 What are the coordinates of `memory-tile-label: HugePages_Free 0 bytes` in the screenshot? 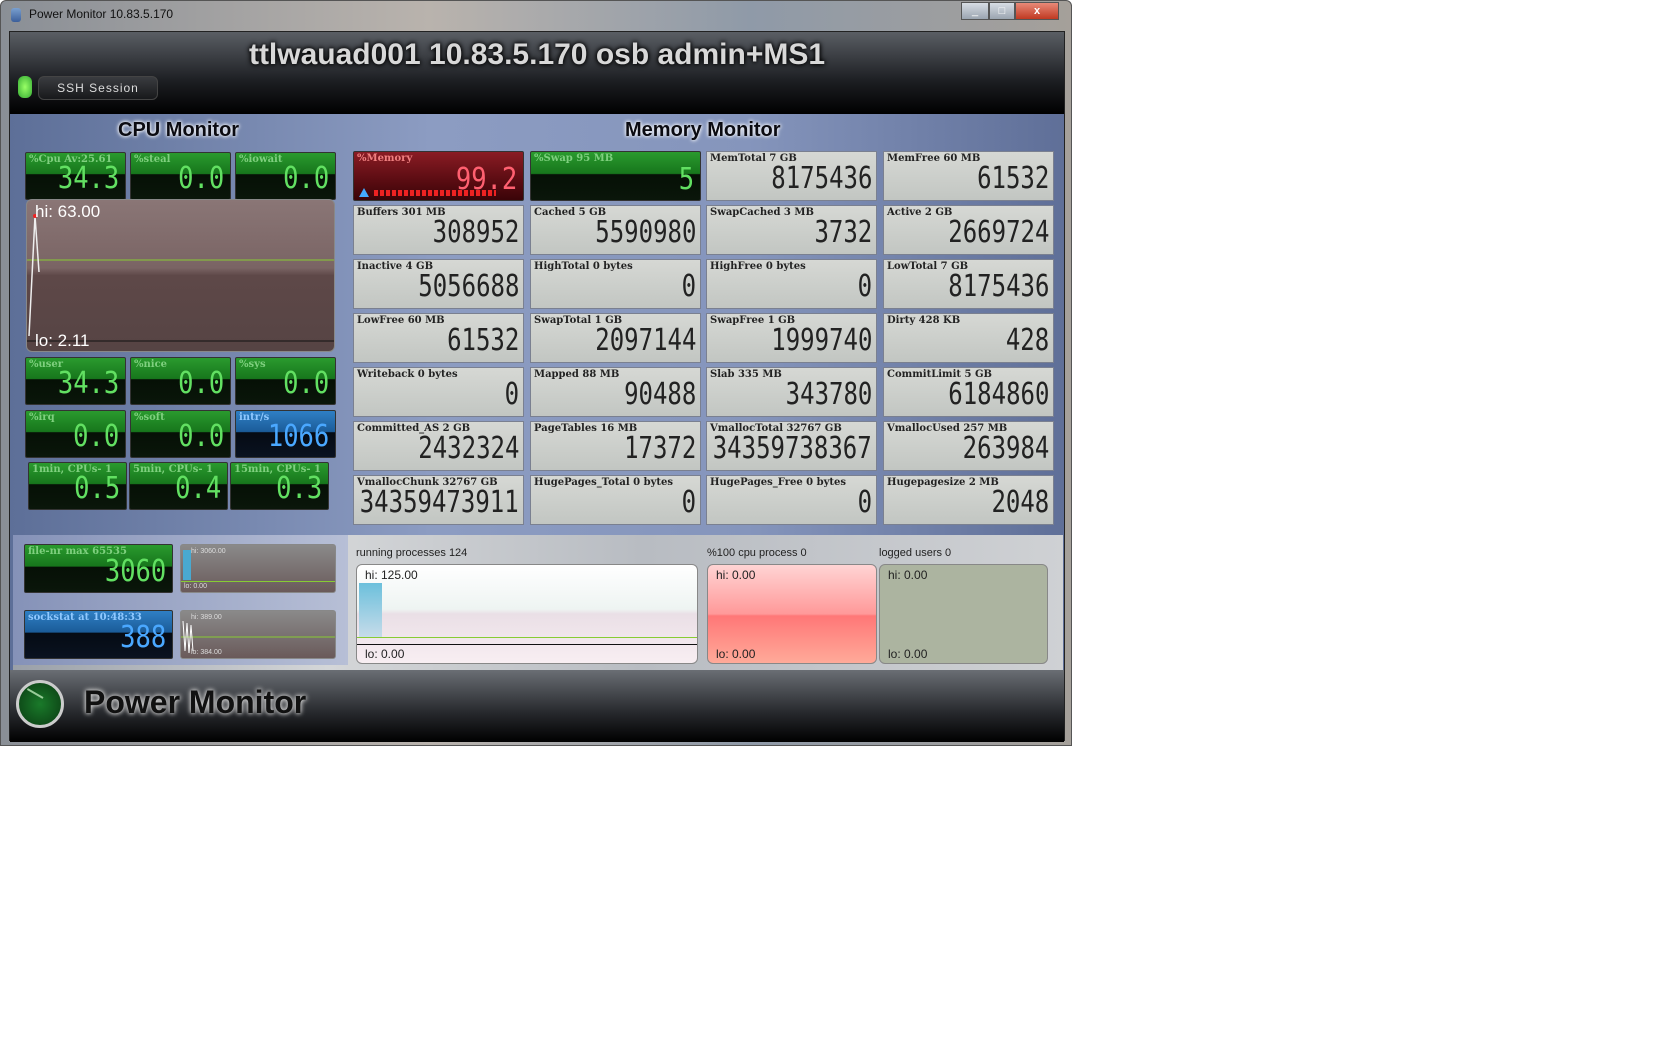 It's located at (778, 482).